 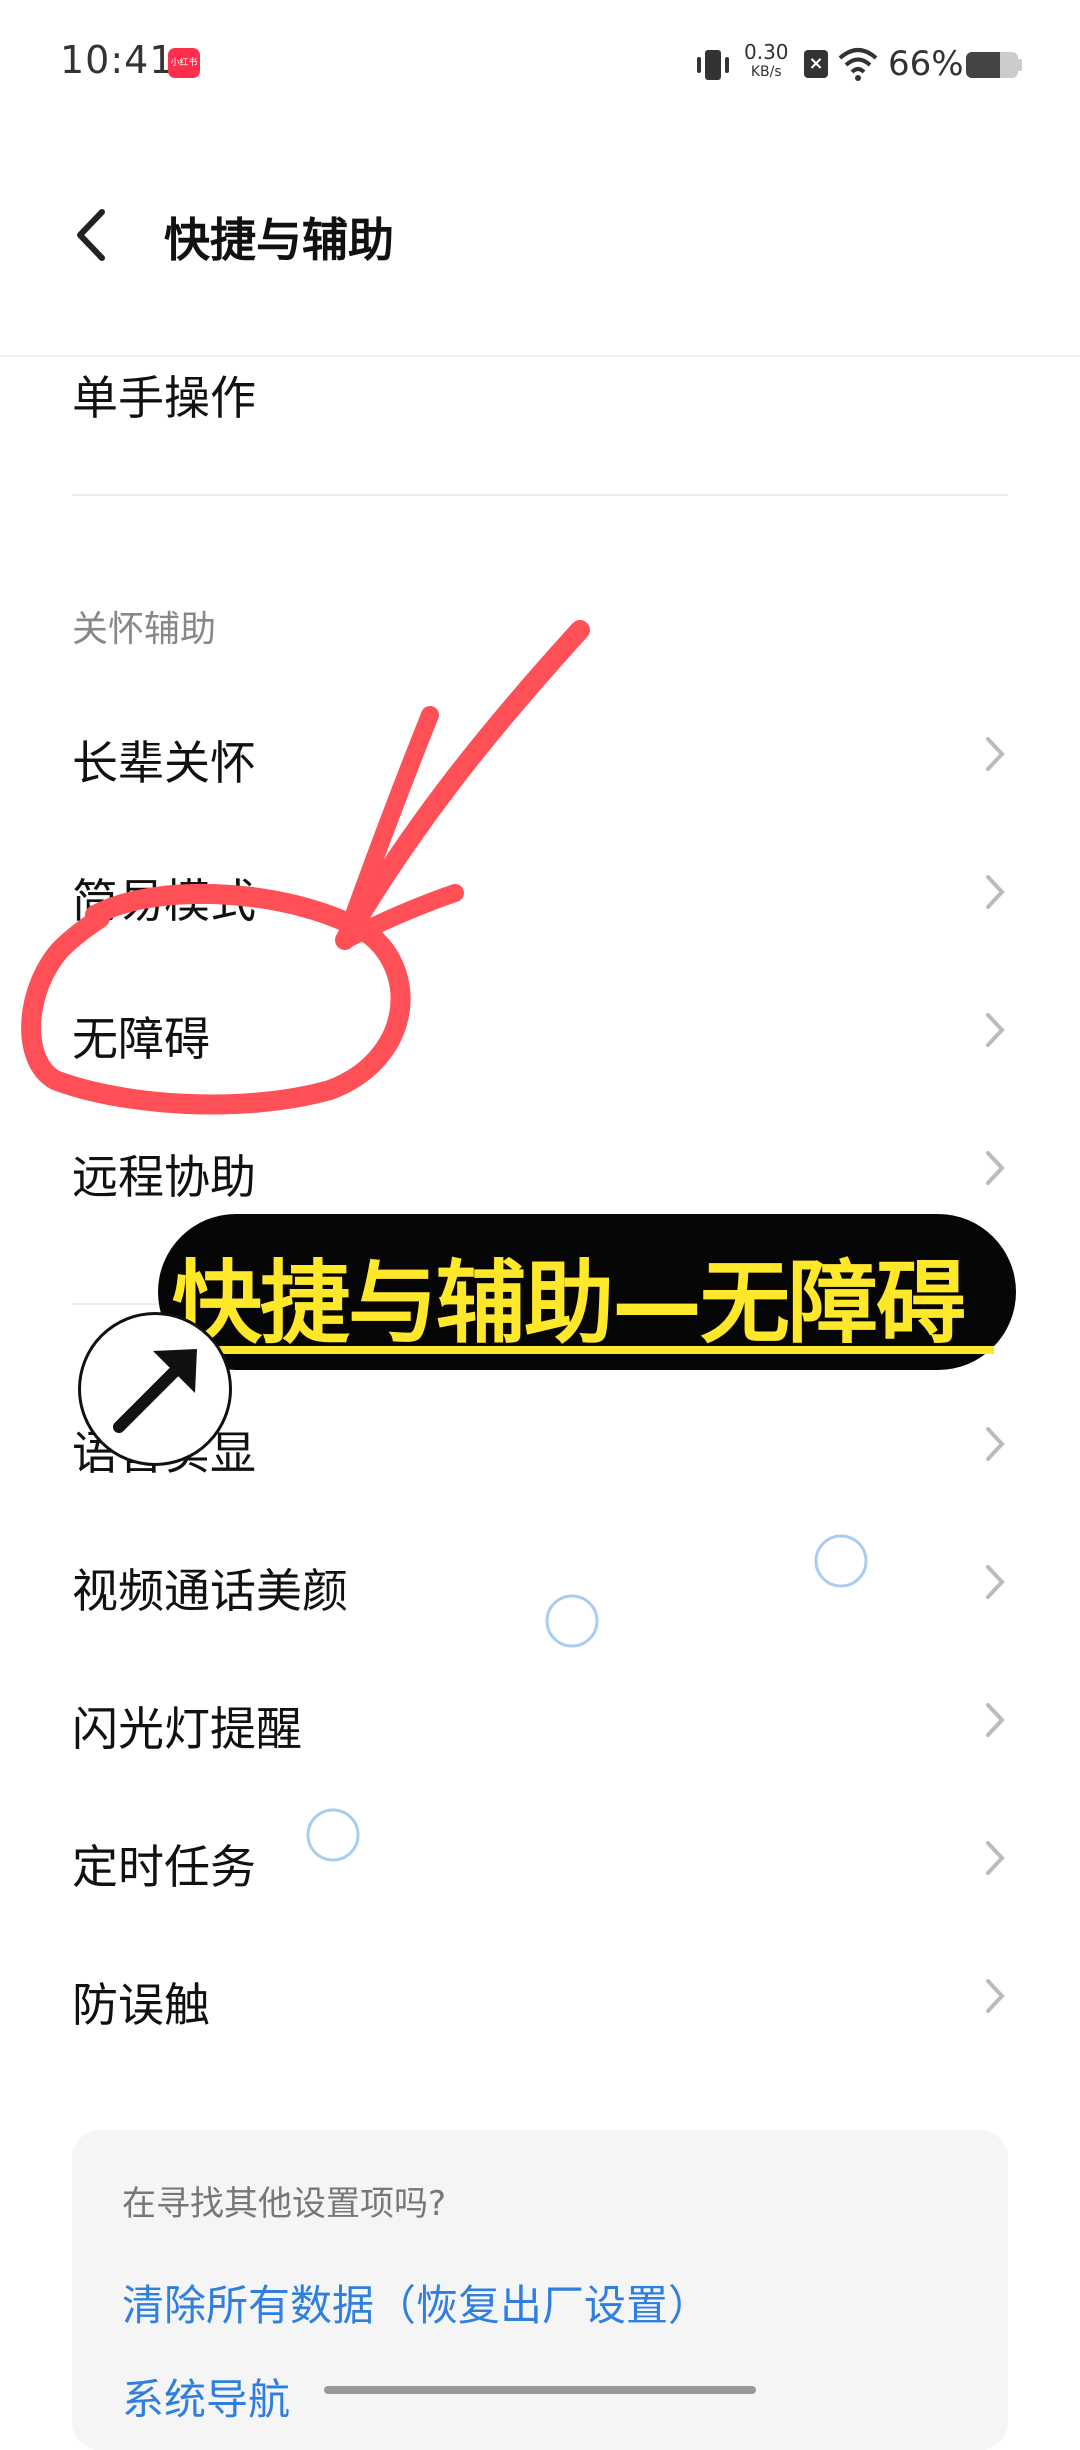 What do you see at coordinates (279, 240) in the screenshot?
I see `page-title: 快捷与辅助` at bounding box center [279, 240].